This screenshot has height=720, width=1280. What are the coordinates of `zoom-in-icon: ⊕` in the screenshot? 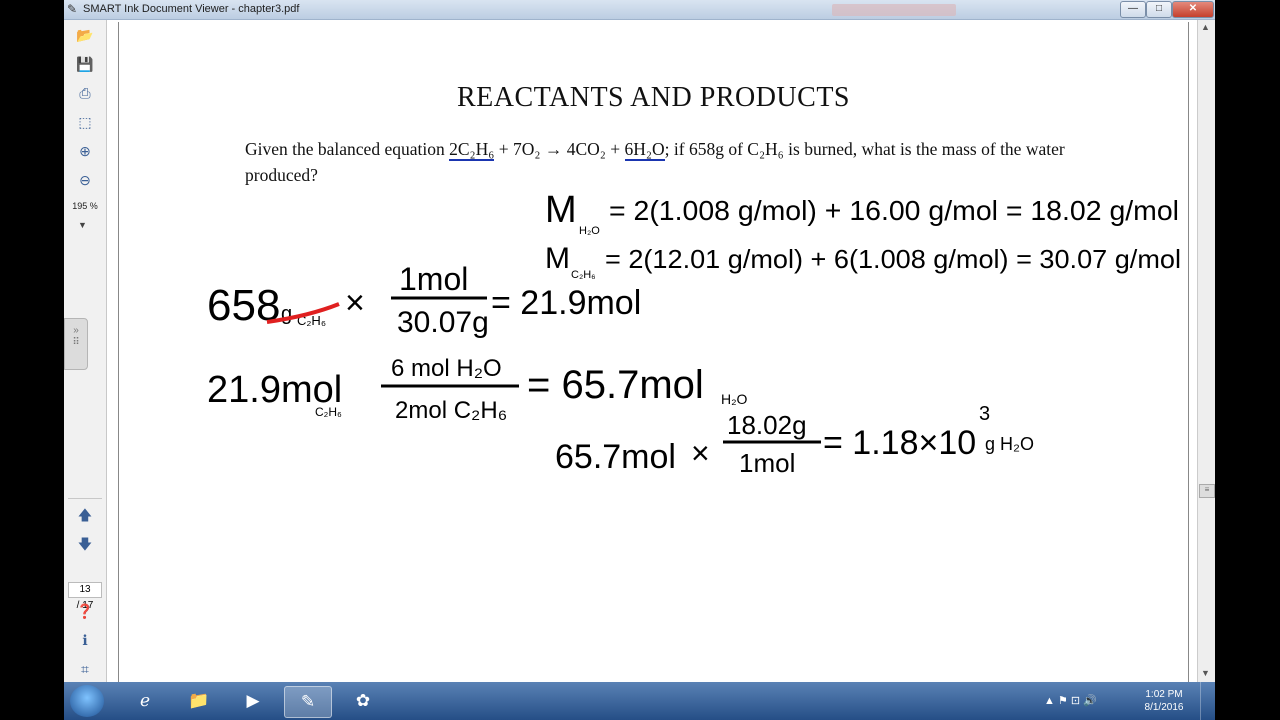 It's located at (85, 151).